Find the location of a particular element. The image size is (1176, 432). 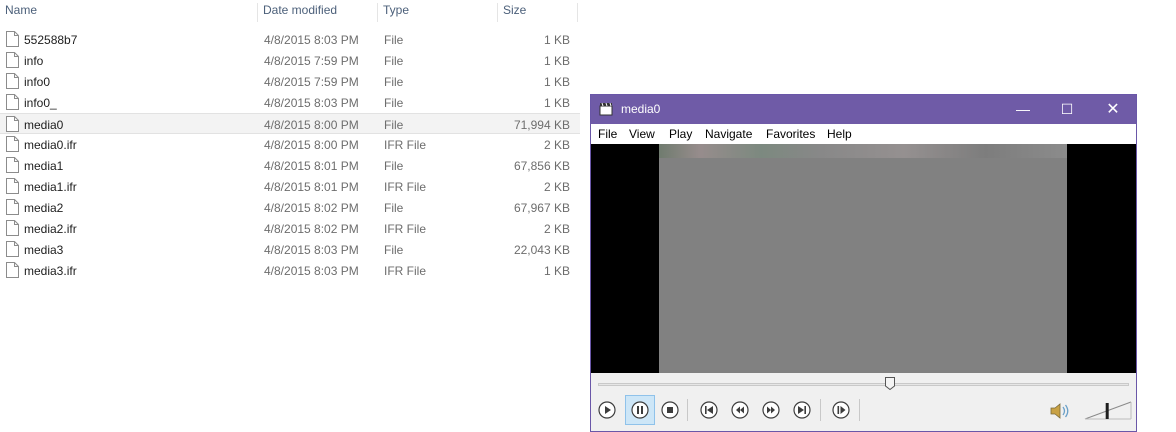

file-row: info0 4/8/2015 7:59 PM File 1 KB is located at coordinates (290, 81).